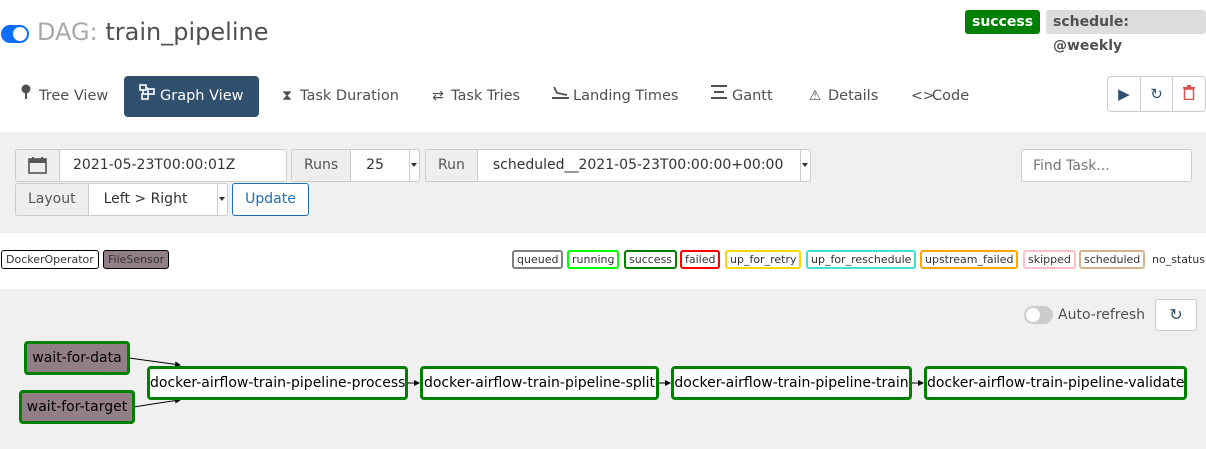 This screenshot has height=449, width=1206. I want to click on code-icon: <>, so click(923, 96).